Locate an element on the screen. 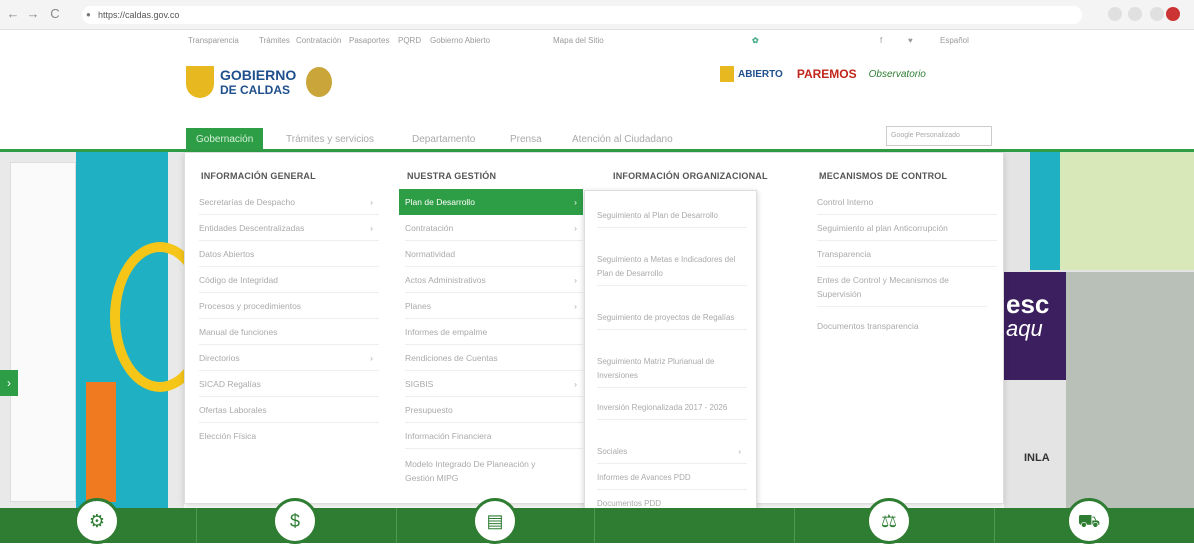 The width and height of the screenshot is (1194, 544). util-link: PQRD is located at coordinates (409, 40).